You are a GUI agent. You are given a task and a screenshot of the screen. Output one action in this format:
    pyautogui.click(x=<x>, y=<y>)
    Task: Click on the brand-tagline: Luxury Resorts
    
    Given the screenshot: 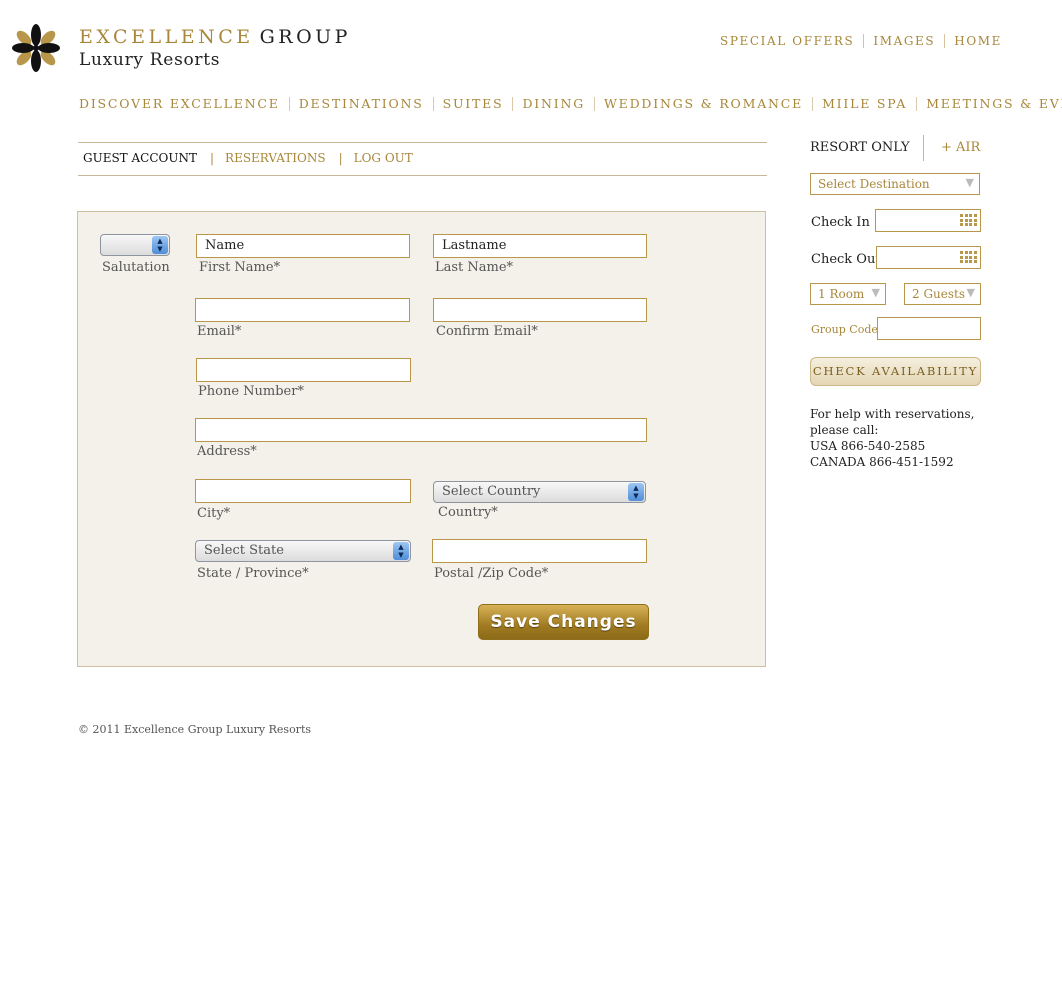 What is the action you would take?
    pyautogui.click(x=150, y=60)
    